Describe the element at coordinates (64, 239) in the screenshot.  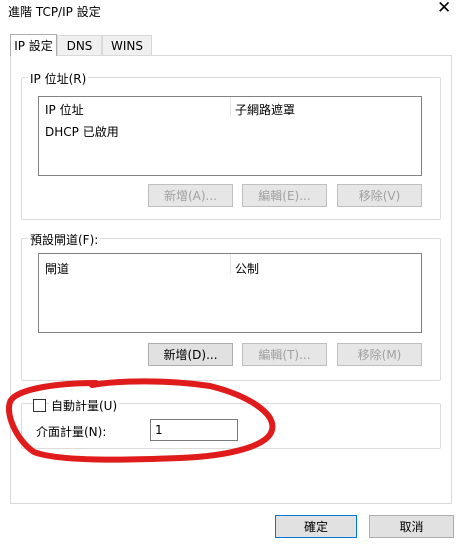
I see `gateway-group-label: 預設閘道(F):` at that location.